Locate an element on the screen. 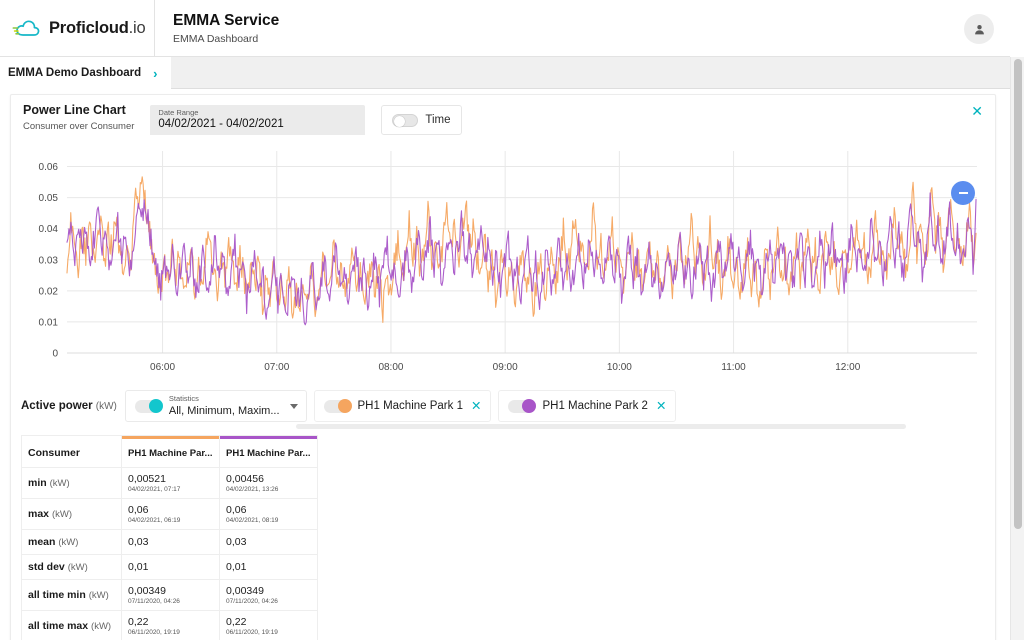 This screenshot has height=640, width=1024. svg-text: 0.02 is located at coordinates (49, 291).